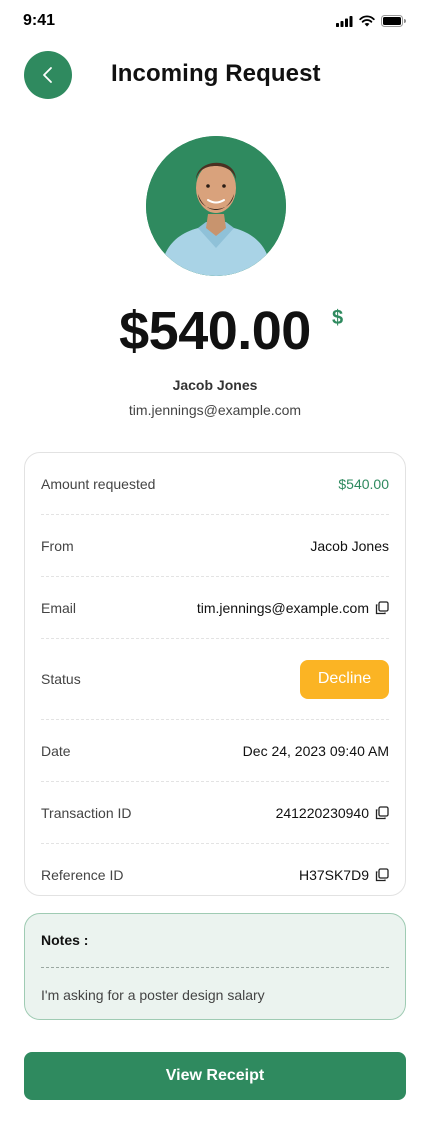 This screenshot has width=430, height=1127. Describe the element at coordinates (215, 875) in the screenshot. I see `detail-row-reference-id: Reference ID H37SK7D9` at that location.